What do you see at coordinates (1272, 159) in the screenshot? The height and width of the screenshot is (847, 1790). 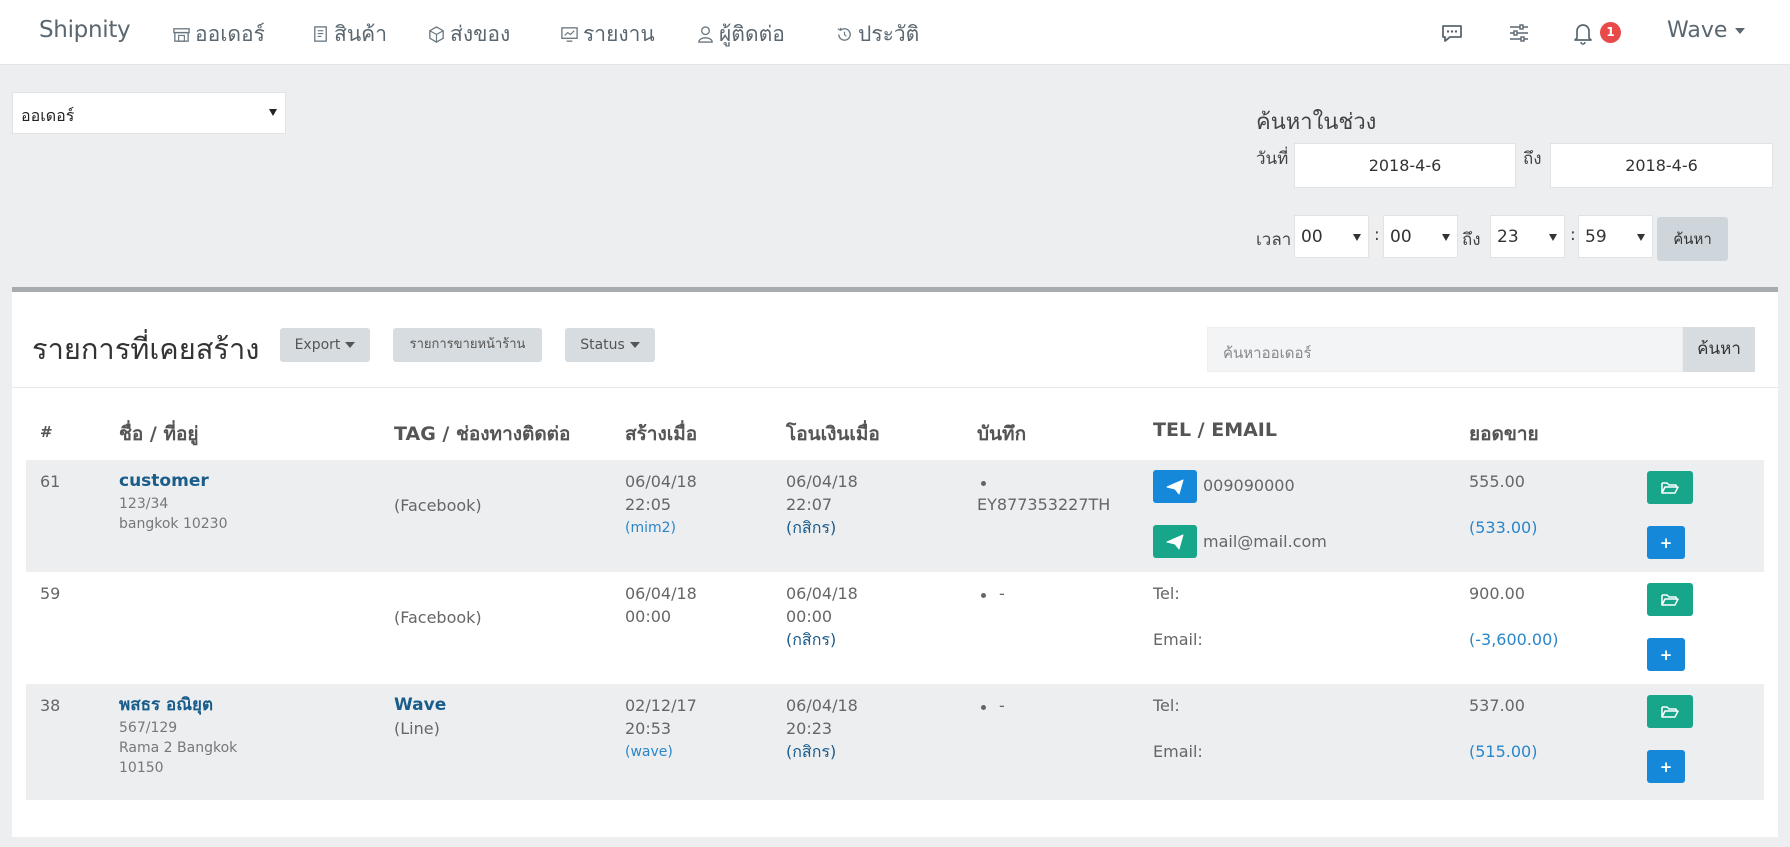 I see `date-label: วันที่` at bounding box center [1272, 159].